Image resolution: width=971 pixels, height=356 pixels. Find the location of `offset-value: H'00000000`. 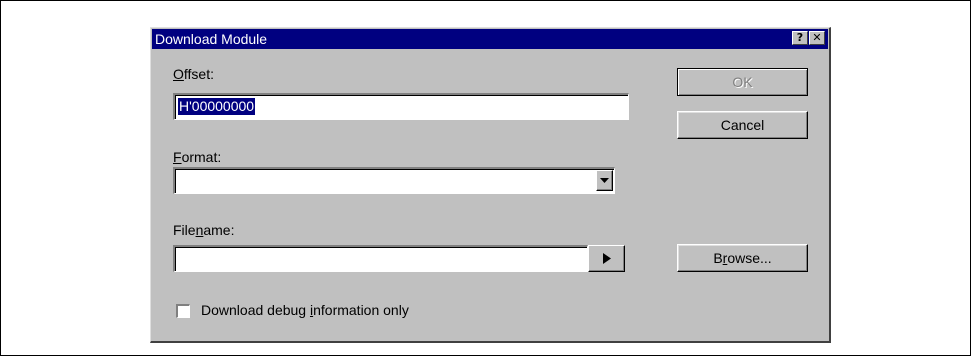

offset-value: H'00000000 is located at coordinates (217, 106).